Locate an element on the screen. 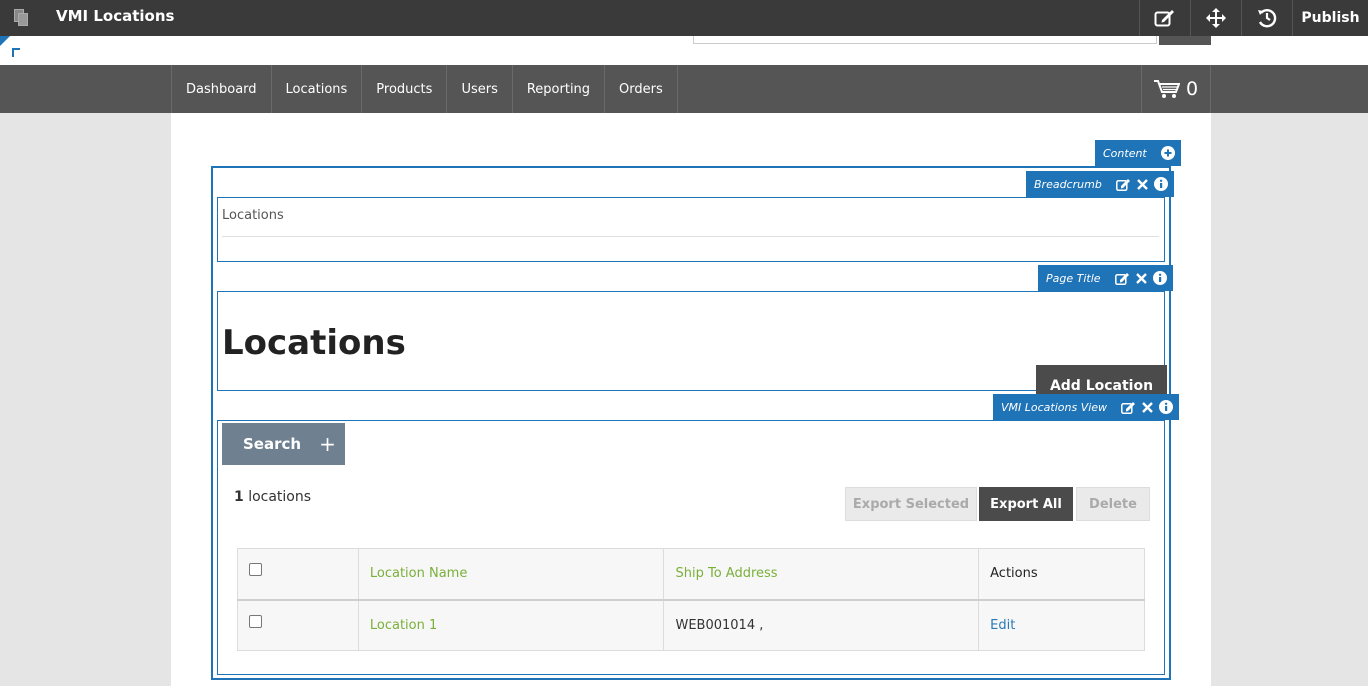 The width and height of the screenshot is (1368, 686). select-all-cell is located at coordinates (298, 574).